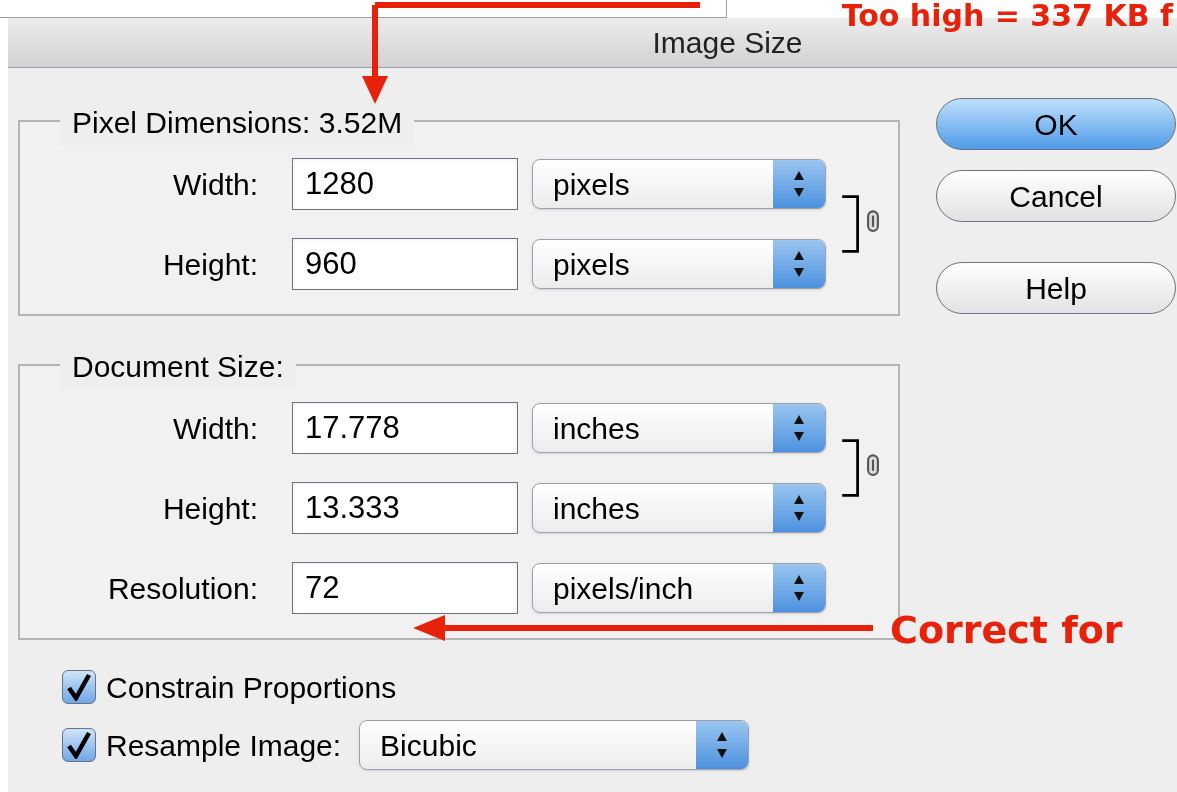 This screenshot has width=1177, height=792. Describe the element at coordinates (1056, 196) in the screenshot. I see `dialog-button: Cancel` at that location.